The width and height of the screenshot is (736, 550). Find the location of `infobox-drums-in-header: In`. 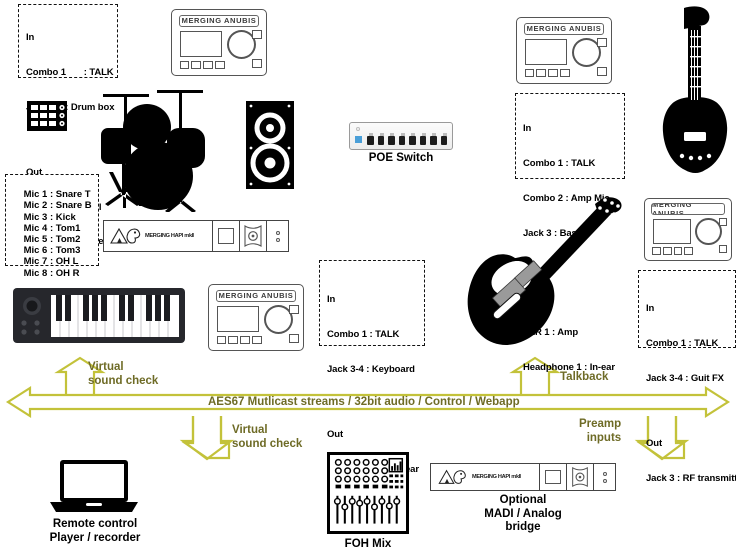

infobox-drums-in-header: In is located at coordinates (30, 38).